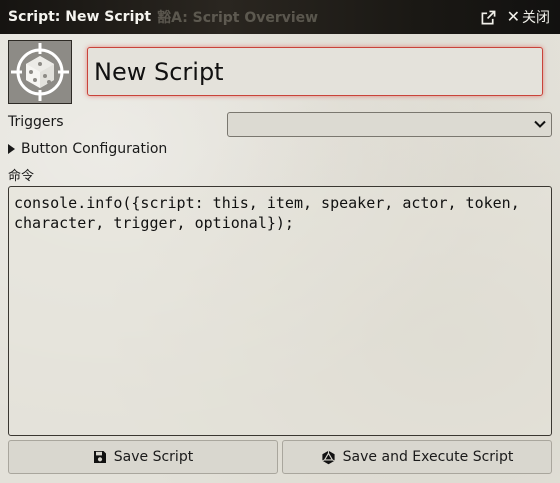 This screenshot has width=560, height=483. Describe the element at coordinates (238, 18) in the screenshot. I see `background-window-title: 豁A: Script Overview` at that location.